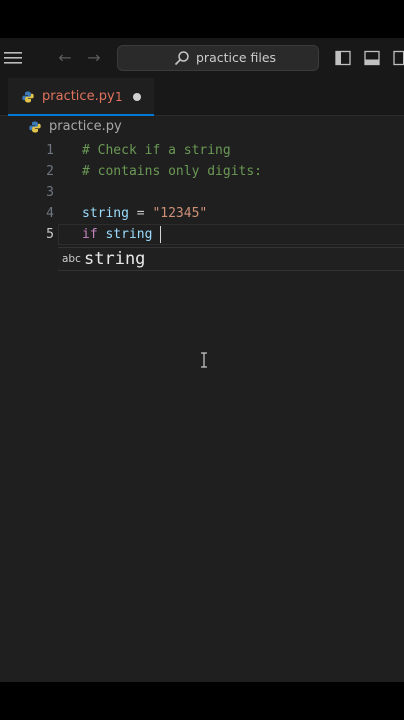 The height and width of the screenshot is (720, 404). Describe the element at coordinates (140, 213) in the screenshot. I see `operator-token: =` at that location.